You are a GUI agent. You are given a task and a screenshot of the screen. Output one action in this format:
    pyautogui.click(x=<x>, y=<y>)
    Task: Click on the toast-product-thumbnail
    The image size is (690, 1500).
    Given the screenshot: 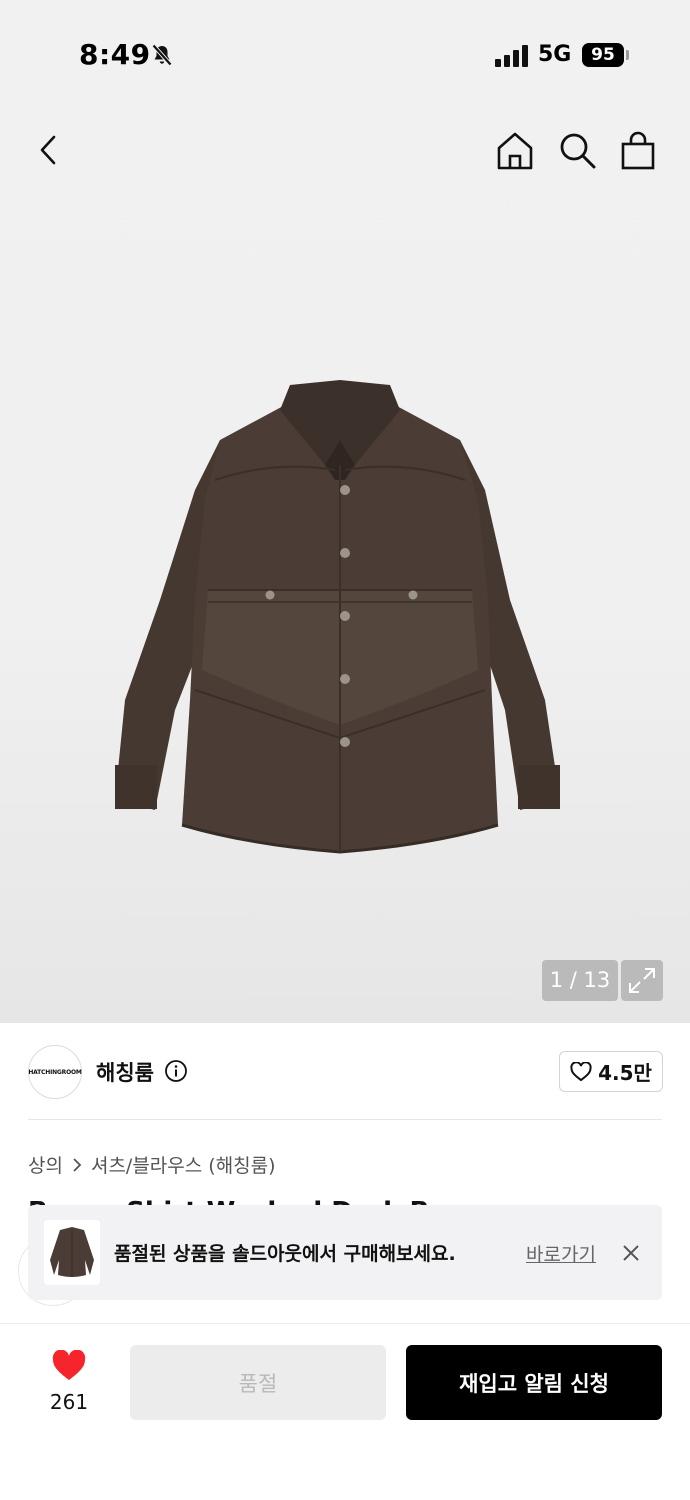 What is the action you would take?
    pyautogui.click(x=72, y=1252)
    